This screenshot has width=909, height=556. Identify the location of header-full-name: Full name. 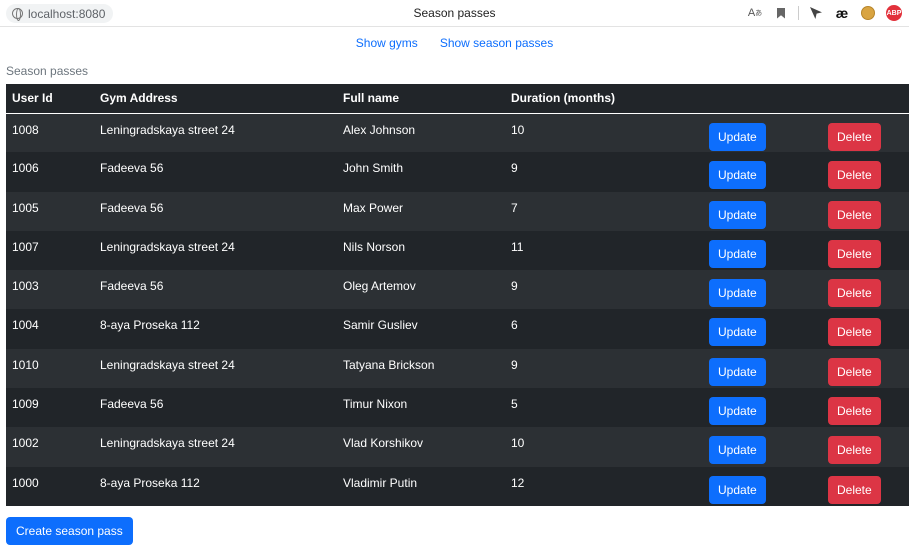
(371, 98).